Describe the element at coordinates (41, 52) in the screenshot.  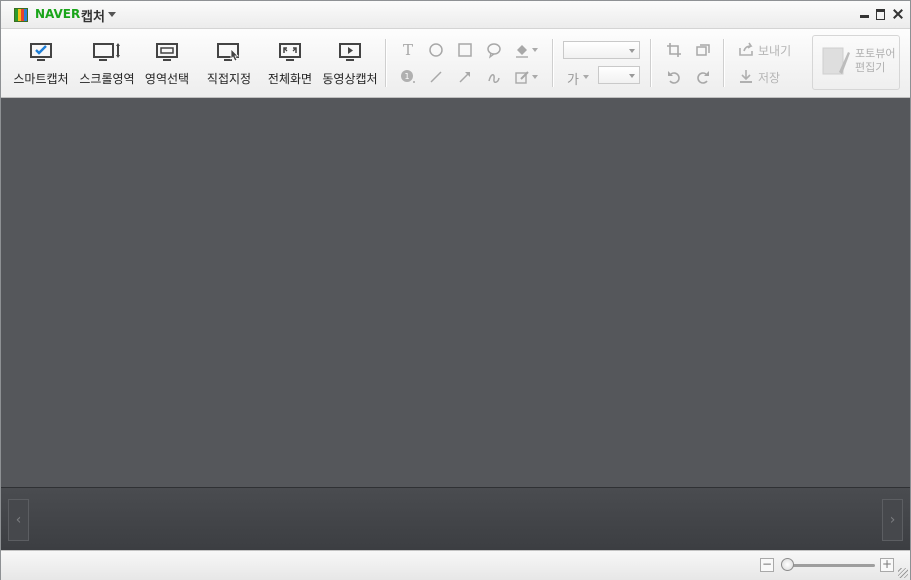
I see `monitor-check-icon` at that location.